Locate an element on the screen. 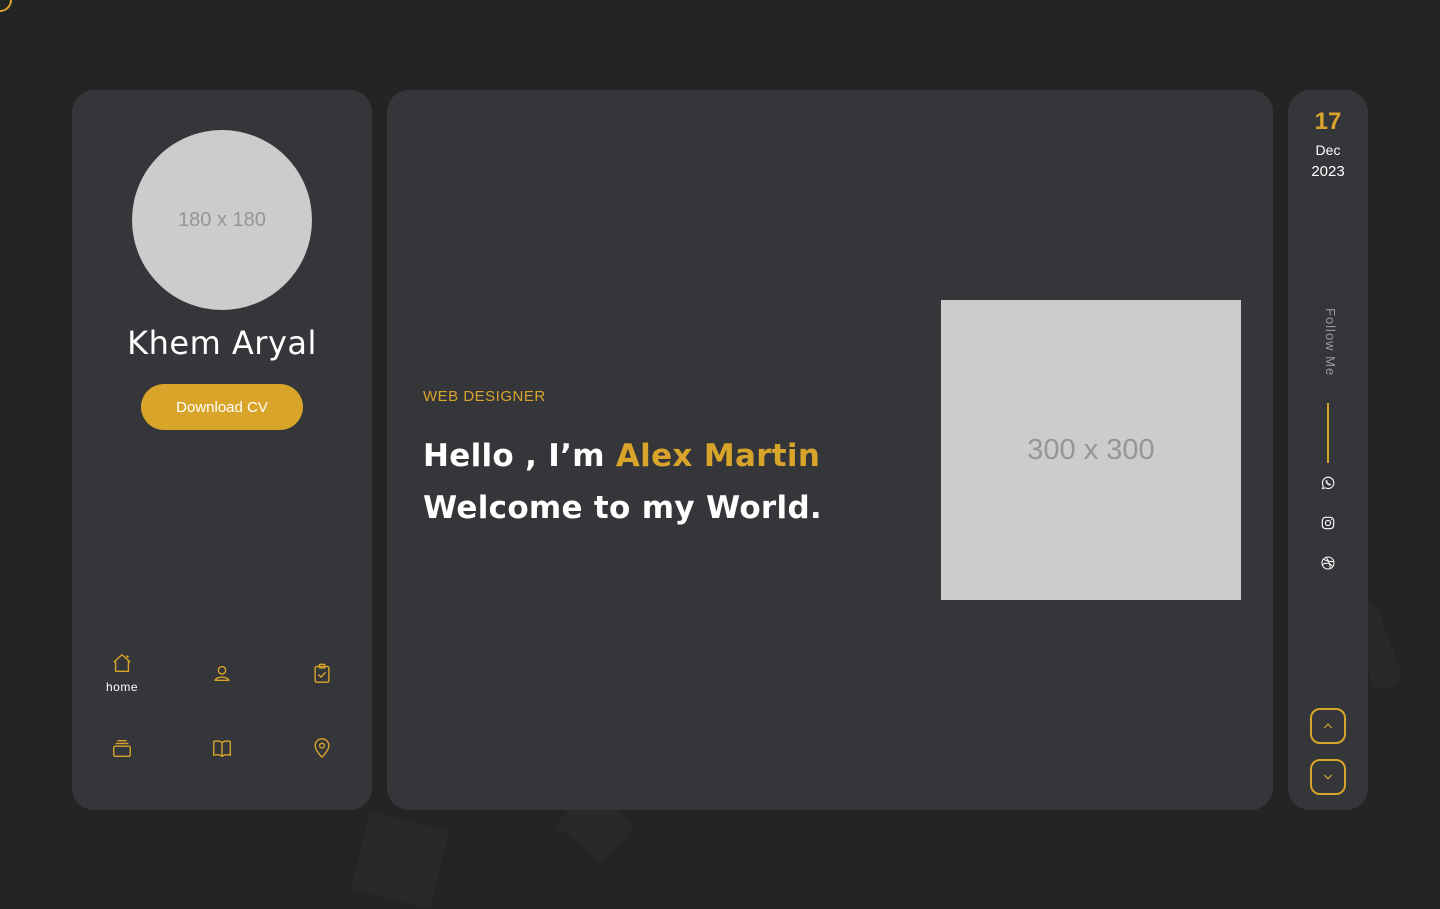 The image size is (1440, 909). date-day: 17 is located at coordinates (1328, 121).